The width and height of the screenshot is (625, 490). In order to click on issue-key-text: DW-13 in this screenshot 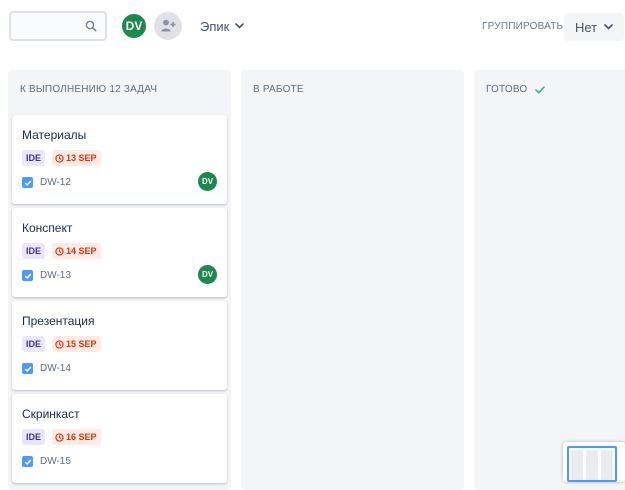, I will do `click(55, 275)`.